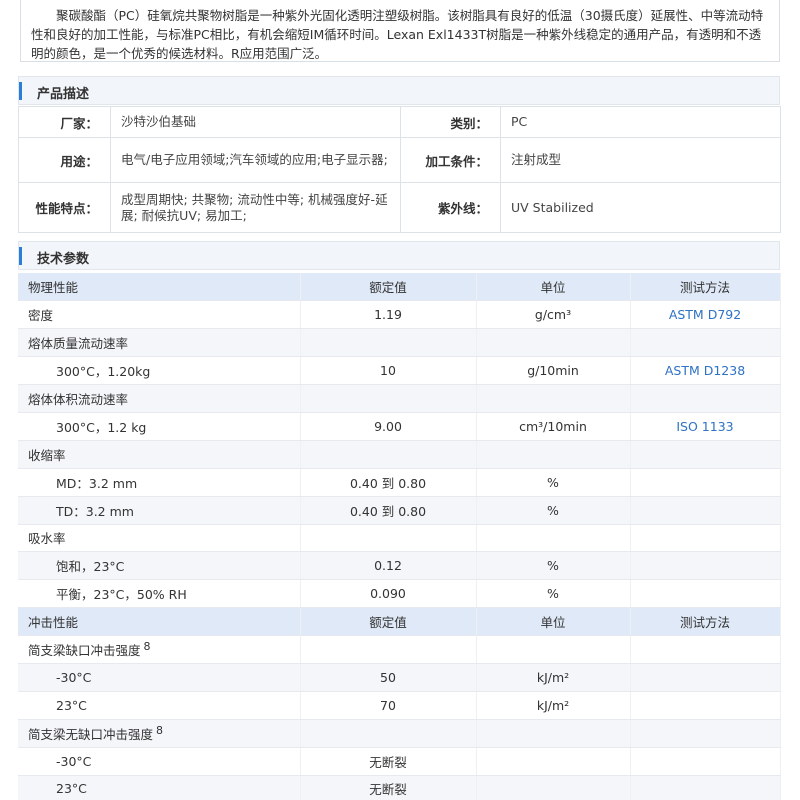 The width and height of the screenshot is (800, 800). What do you see at coordinates (388, 510) in the screenshot?
I see `rated-value: 0.40 到 0.80` at bounding box center [388, 510].